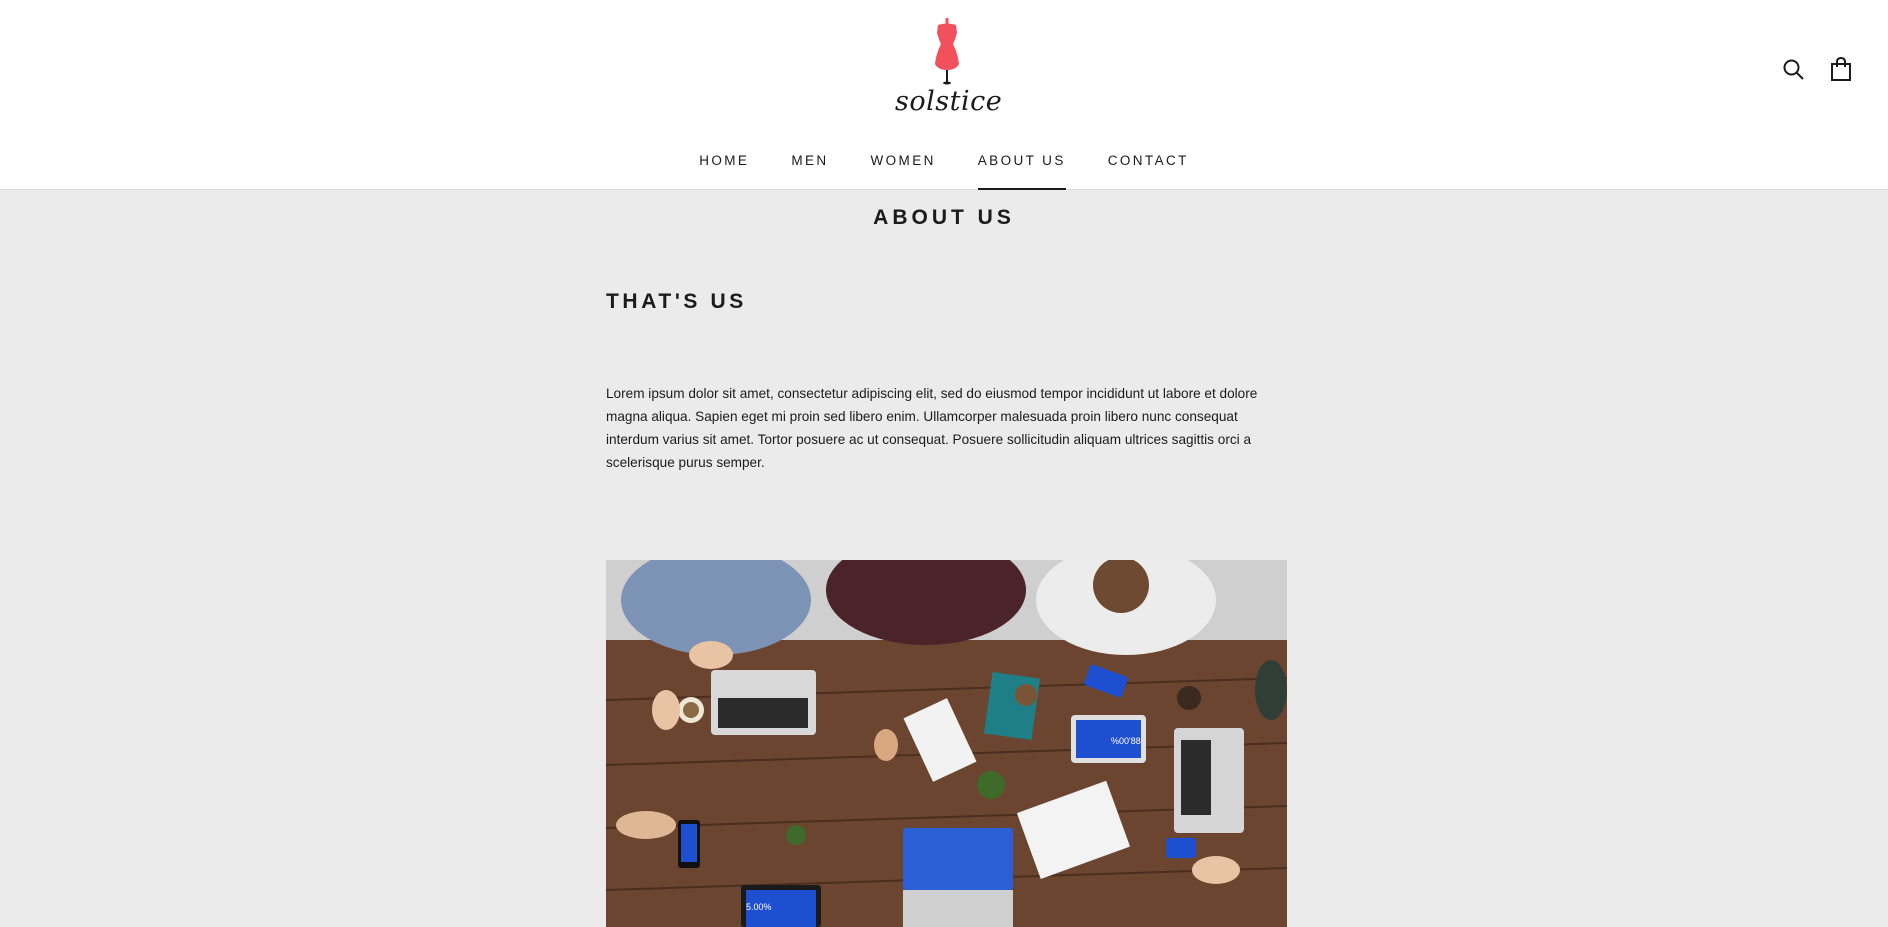  Describe the element at coordinates (903, 170) in the screenshot. I see `nav-item-women: WOMEN` at that location.